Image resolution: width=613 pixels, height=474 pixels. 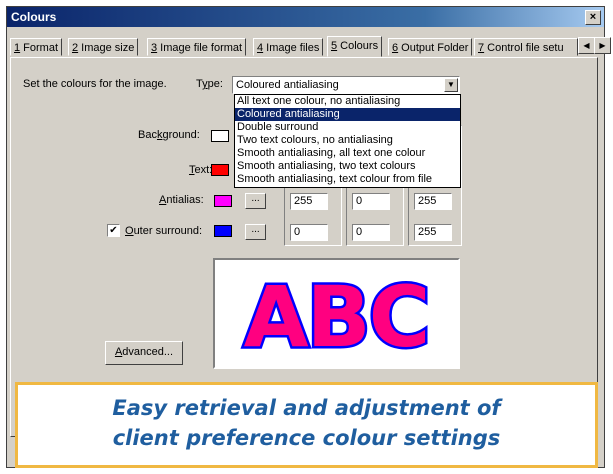 I want to click on preview-box: ABC, so click(x=336, y=313).